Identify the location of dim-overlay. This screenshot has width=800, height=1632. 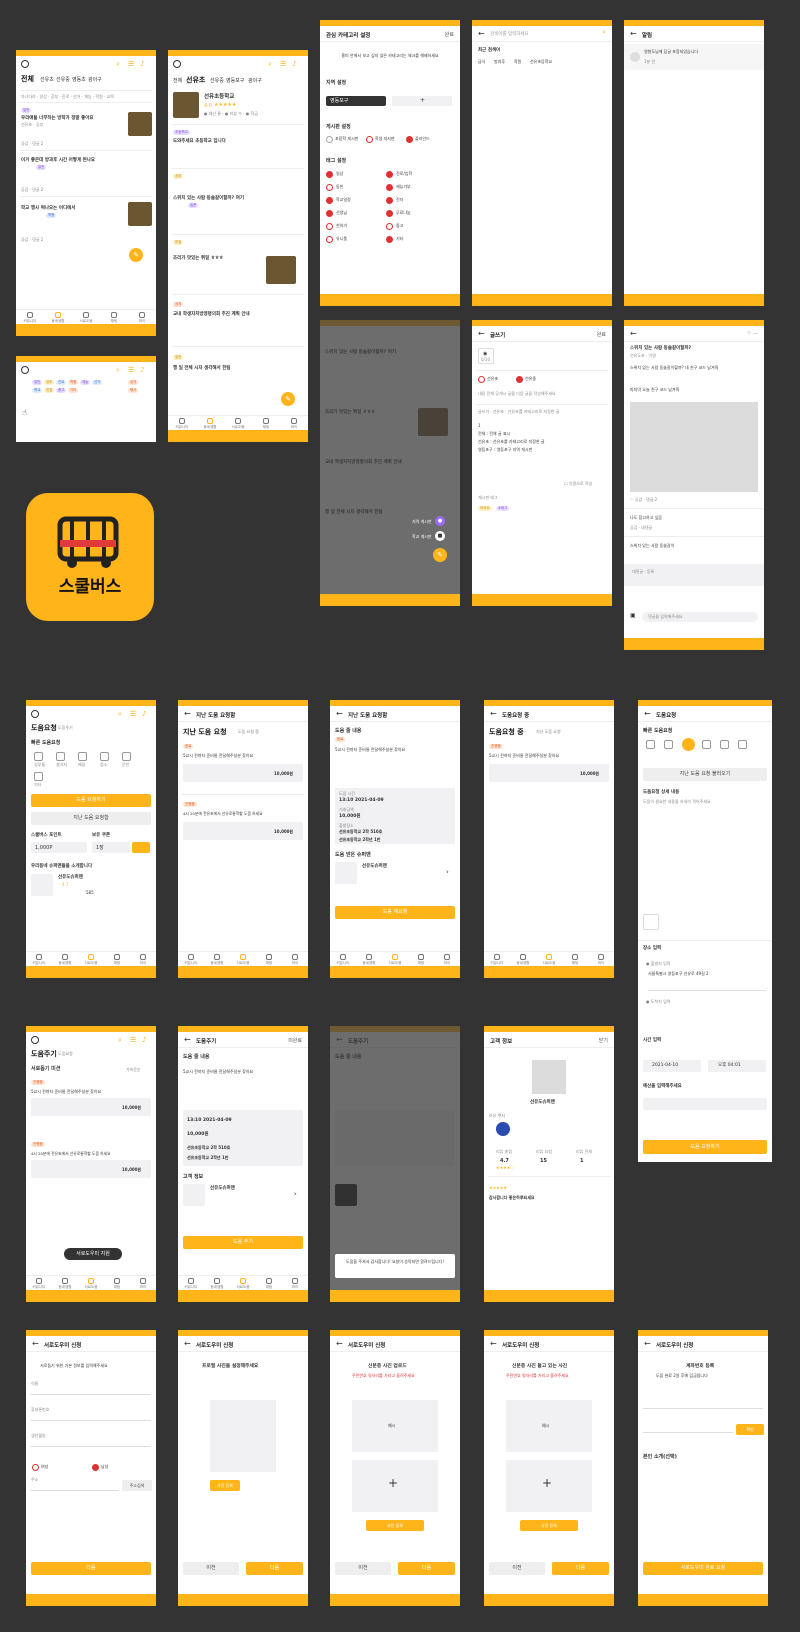
(390, 463).